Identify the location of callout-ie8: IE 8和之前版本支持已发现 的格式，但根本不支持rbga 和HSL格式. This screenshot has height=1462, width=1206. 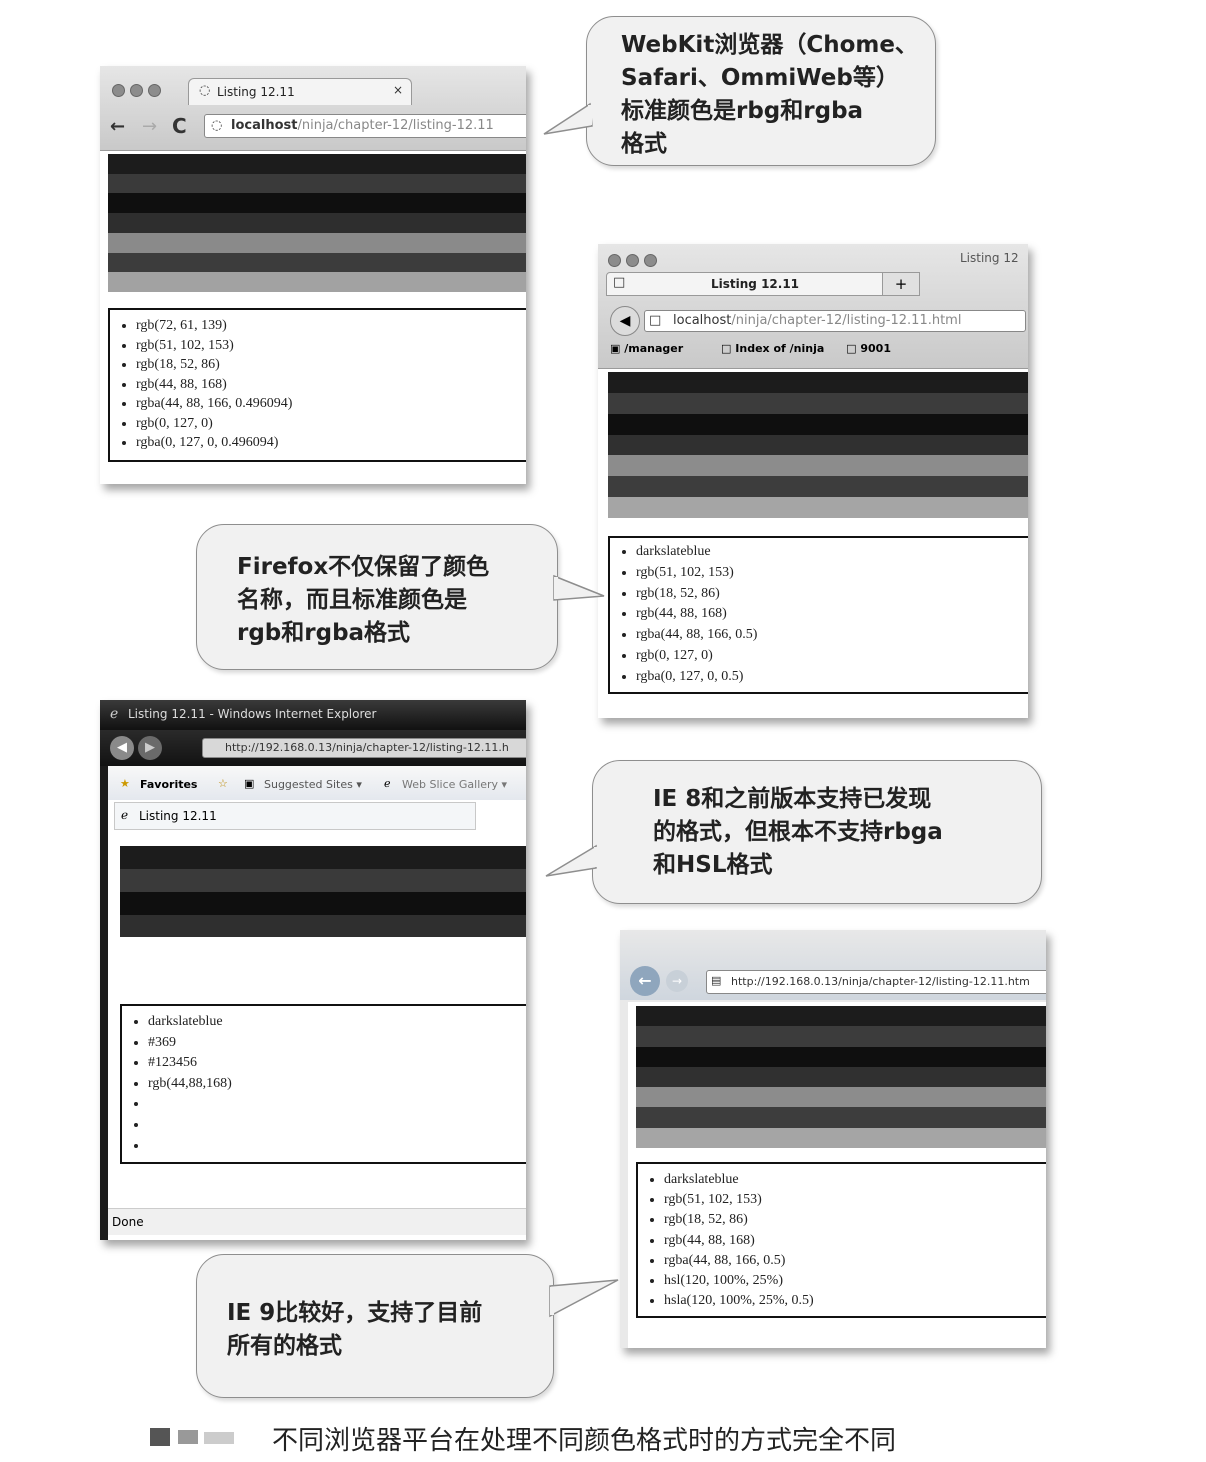
(817, 832).